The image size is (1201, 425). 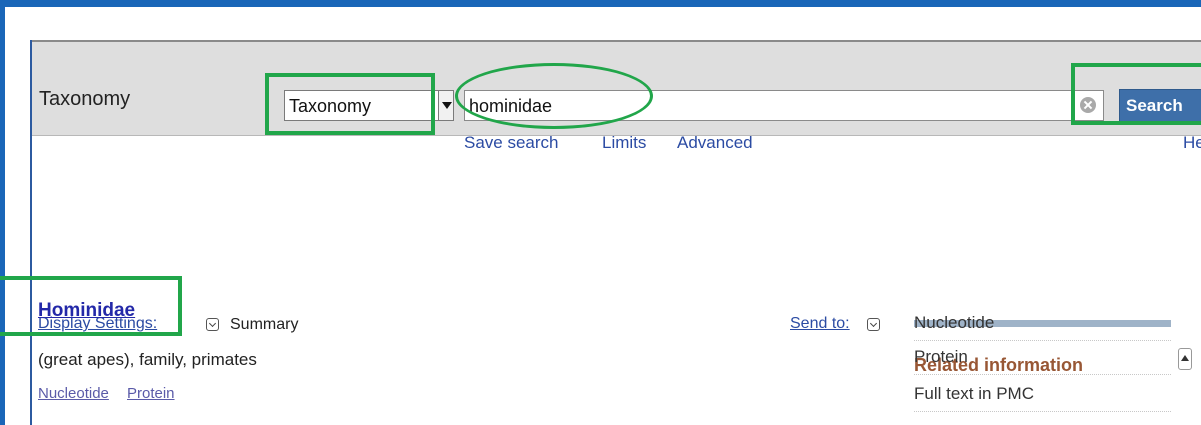 I want to click on result-protein-link: Protein, so click(x=151, y=393).